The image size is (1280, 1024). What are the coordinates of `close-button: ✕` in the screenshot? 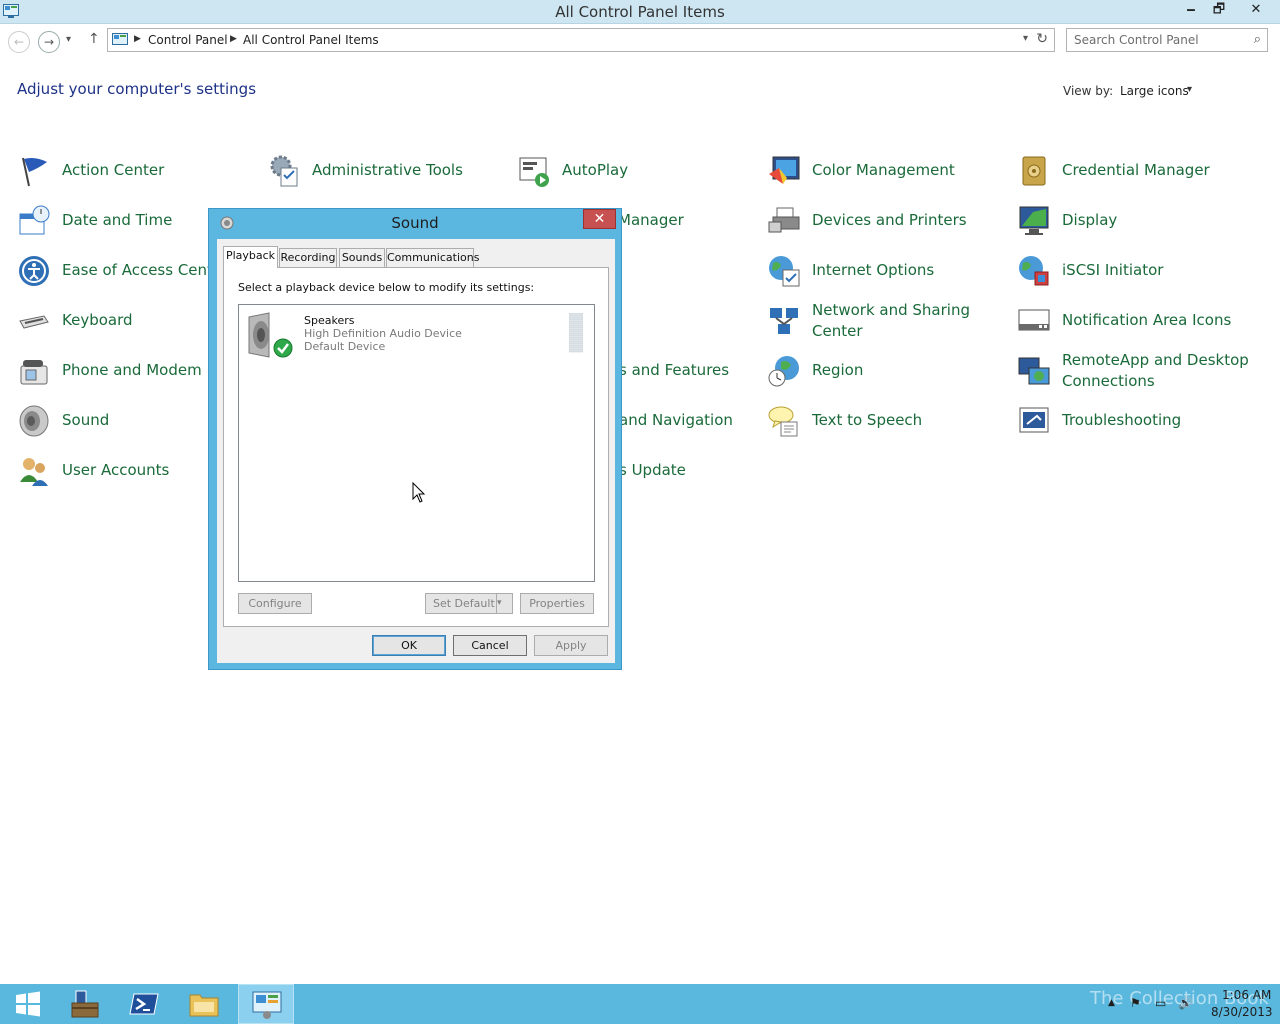 It's located at (1256, 10).